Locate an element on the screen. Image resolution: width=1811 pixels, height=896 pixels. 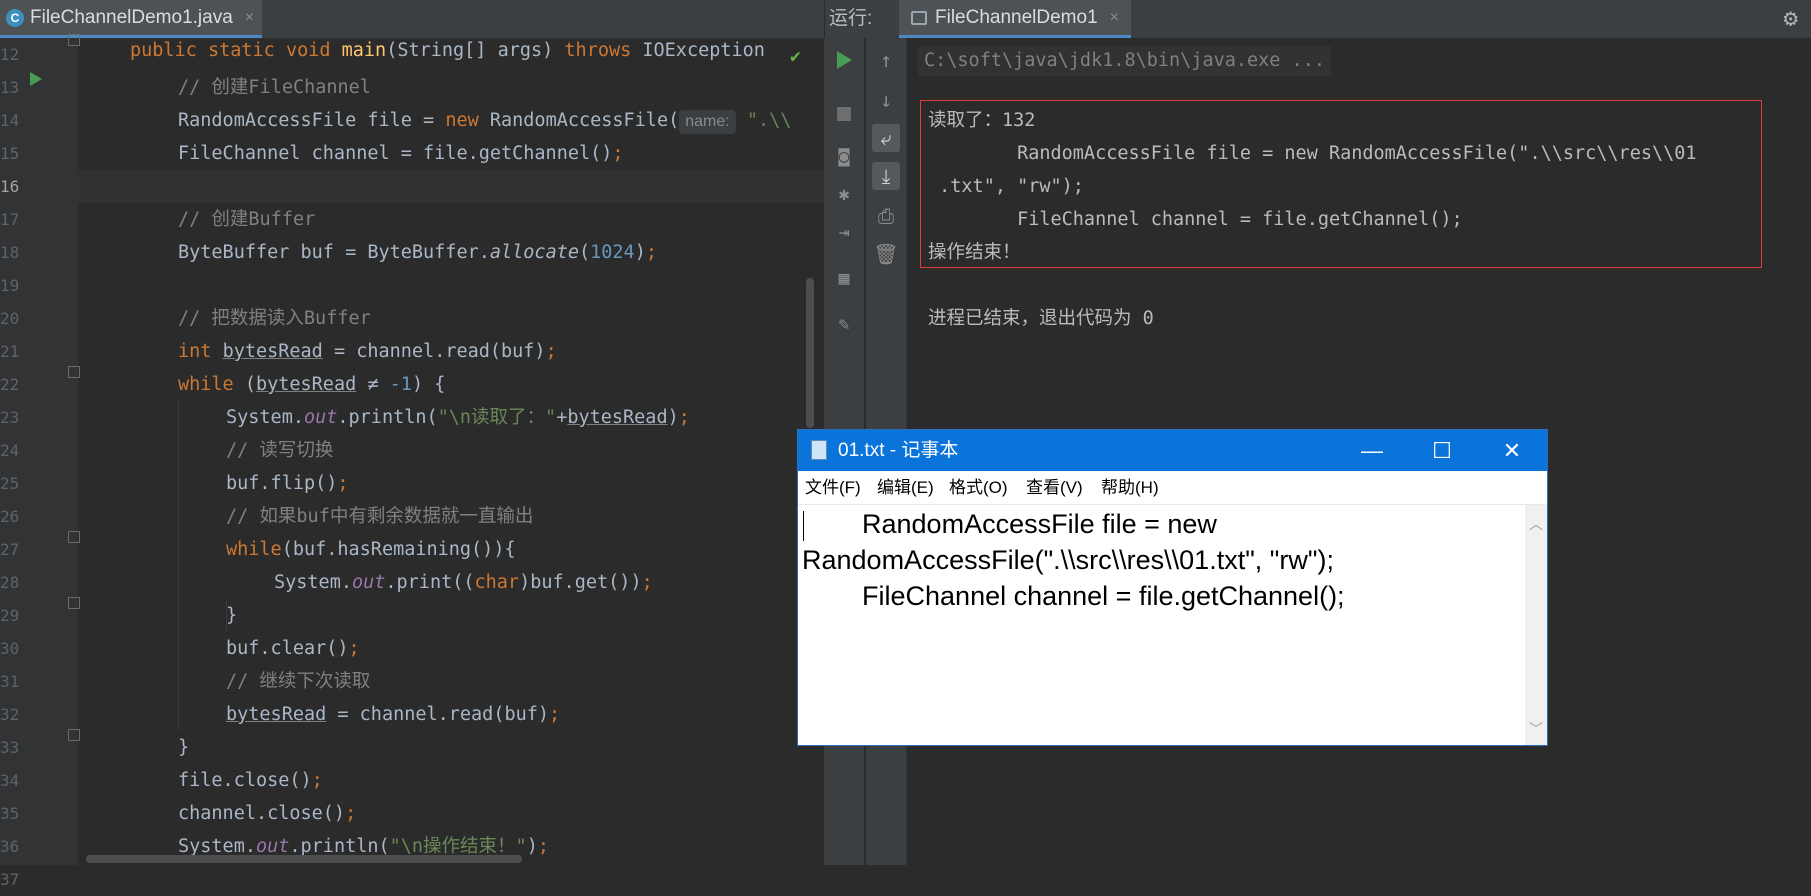
indent-guide is located at coordinates (178, 566).